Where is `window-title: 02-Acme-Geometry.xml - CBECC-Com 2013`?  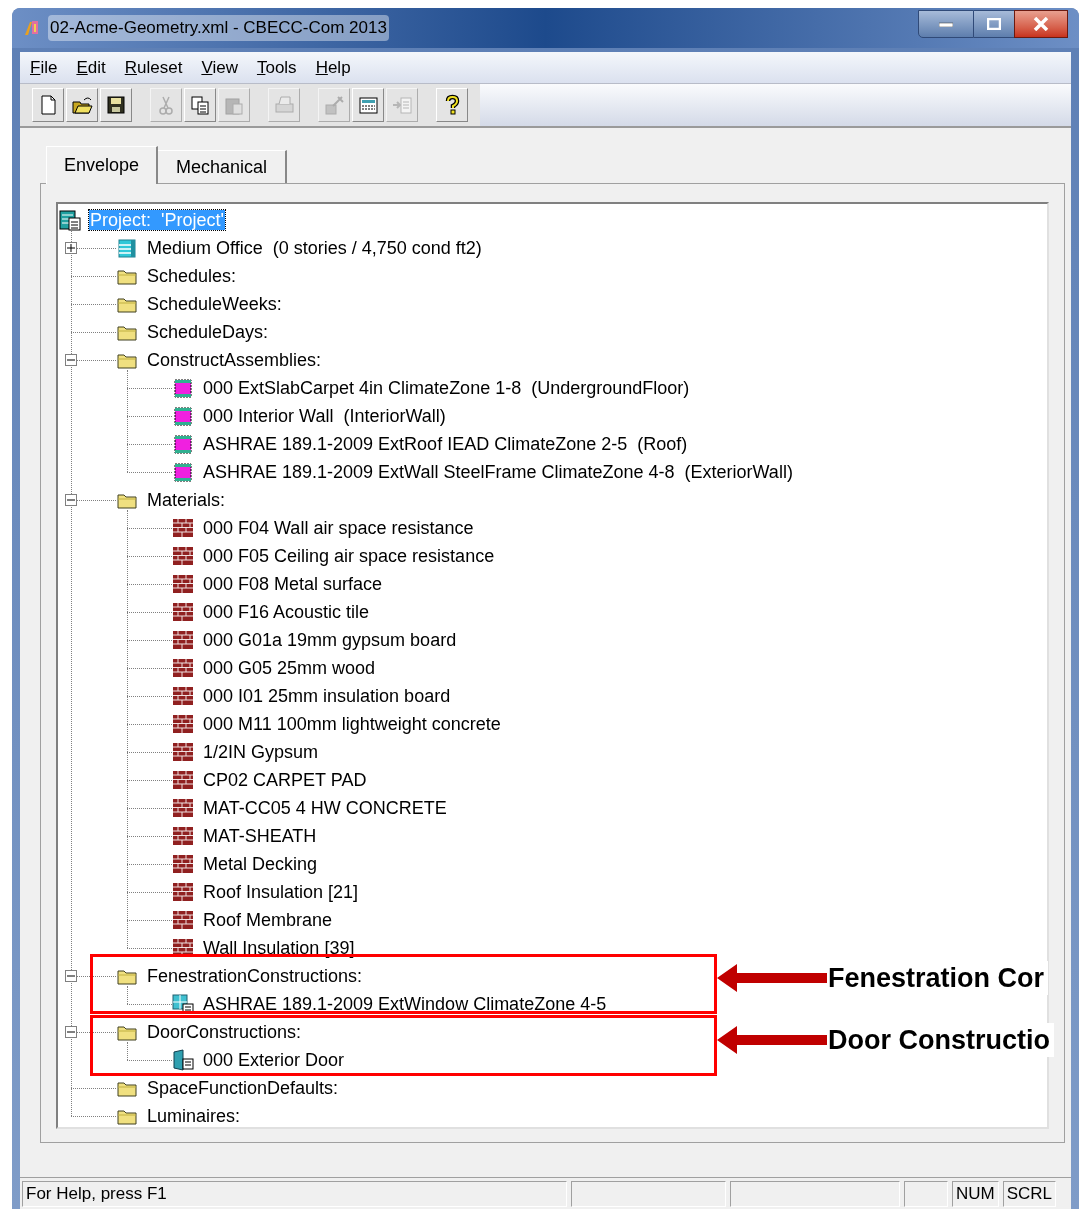 window-title: 02-Acme-Geometry.xml - CBECC-Com 2013 is located at coordinates (218, 28).